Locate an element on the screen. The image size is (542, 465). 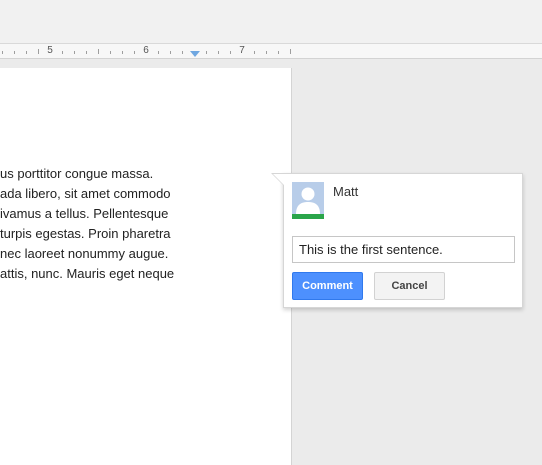
comment-box: Matt Comment Cancel is located at coordinates (397, 240).